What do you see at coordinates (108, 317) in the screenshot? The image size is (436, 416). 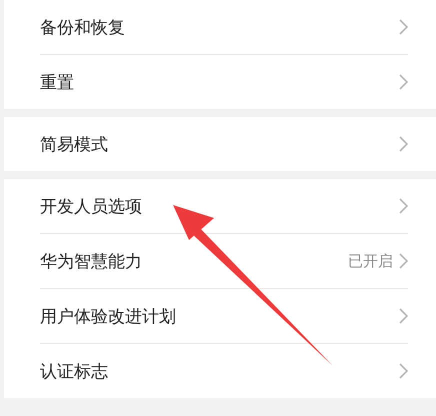 I see `row-label: 用户体验改进计划` at bounding box center [108, 317].